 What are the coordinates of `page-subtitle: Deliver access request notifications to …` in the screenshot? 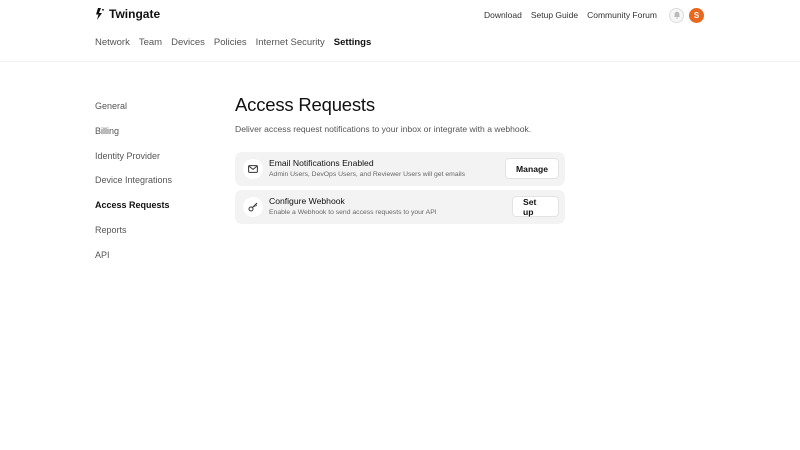 It's located at (383, 129).